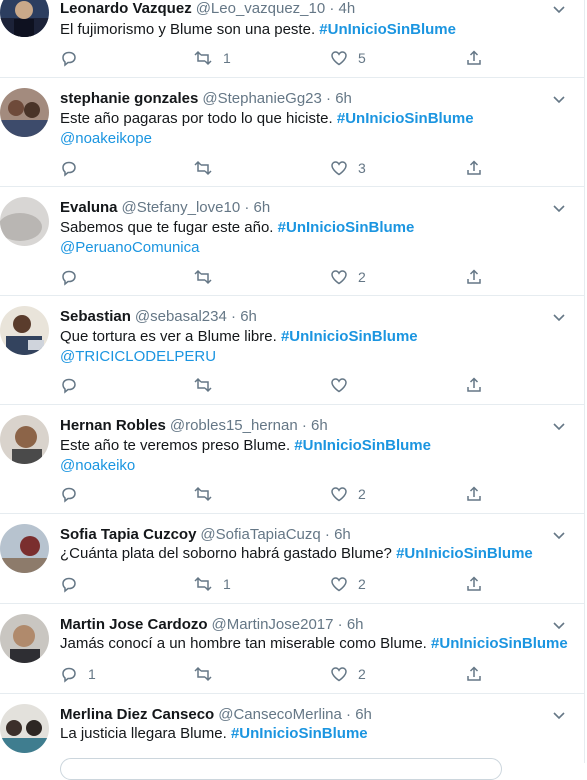  I want to click on author-handle: @Stefany_love10, so click(181, 207).